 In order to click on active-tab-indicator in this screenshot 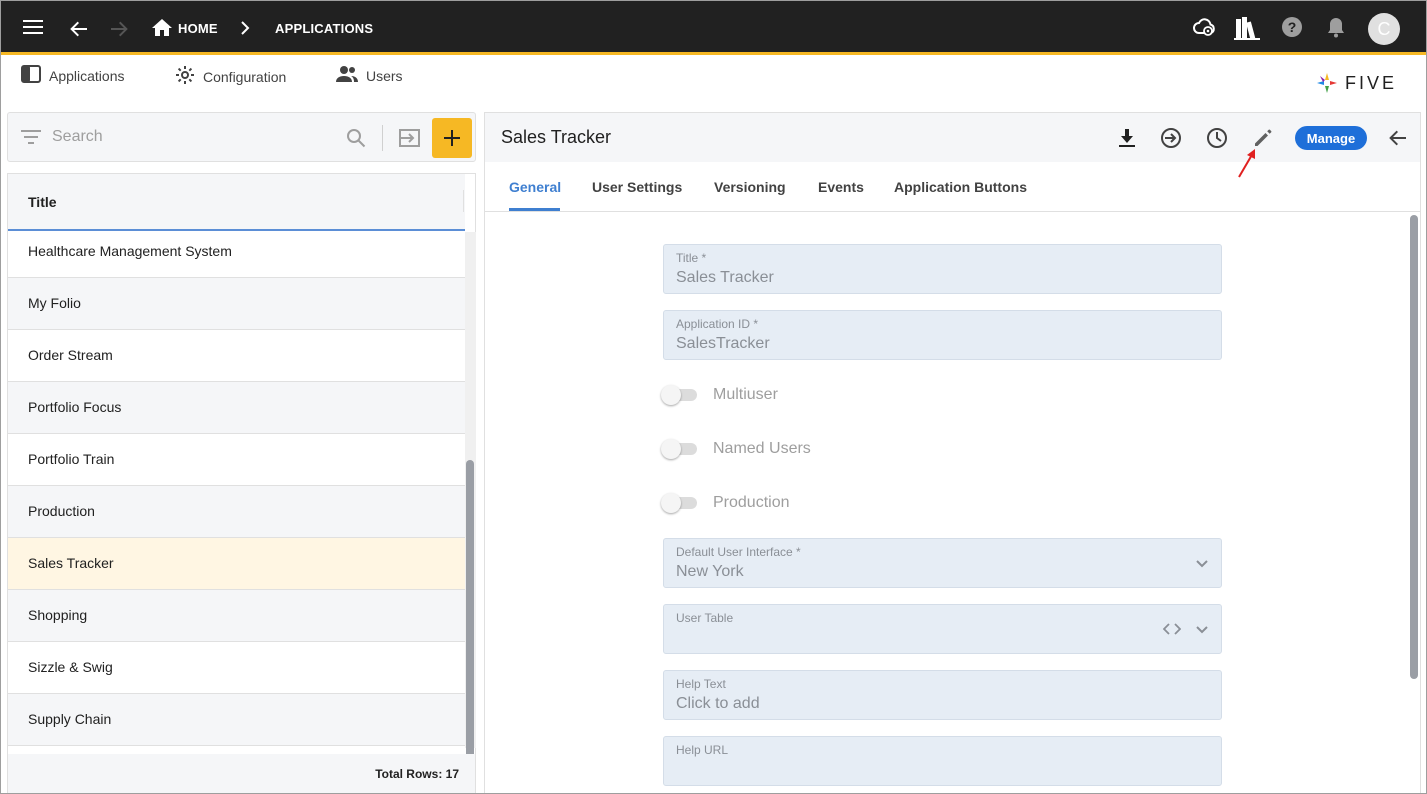, I will do `click(534, 209)`.